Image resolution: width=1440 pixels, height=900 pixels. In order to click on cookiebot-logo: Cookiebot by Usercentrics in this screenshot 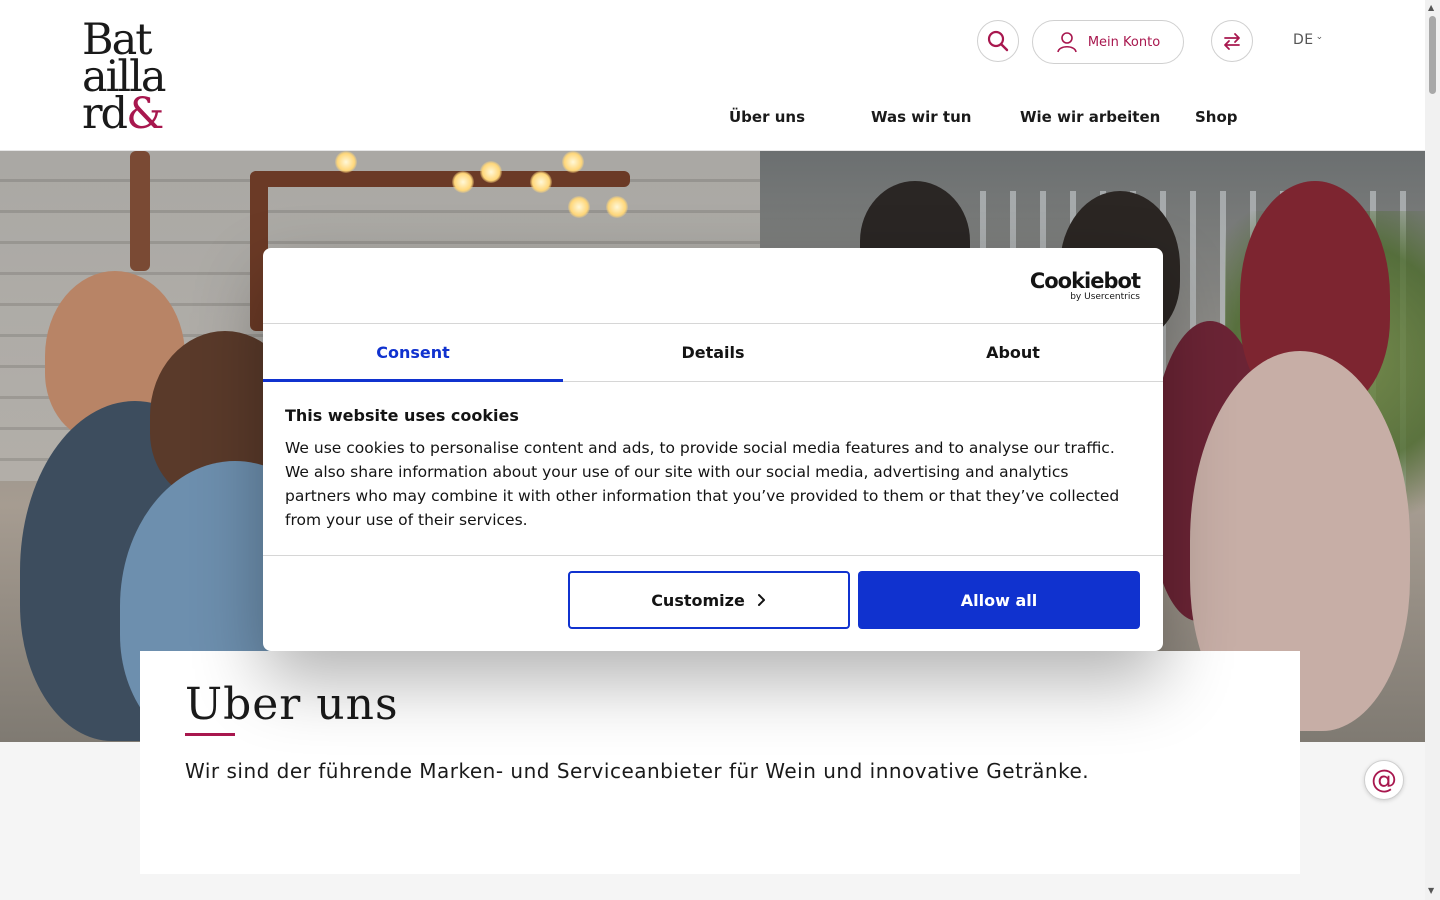, I will do `click(1085, 285)`.